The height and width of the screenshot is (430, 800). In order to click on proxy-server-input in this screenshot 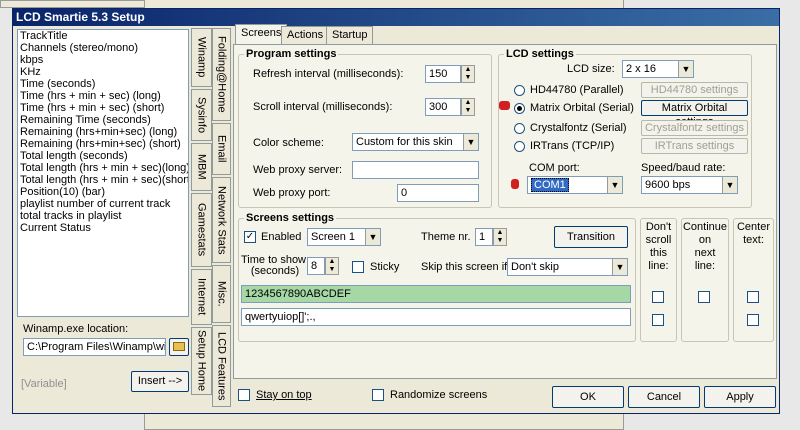, I will do `click(415, 170)`.